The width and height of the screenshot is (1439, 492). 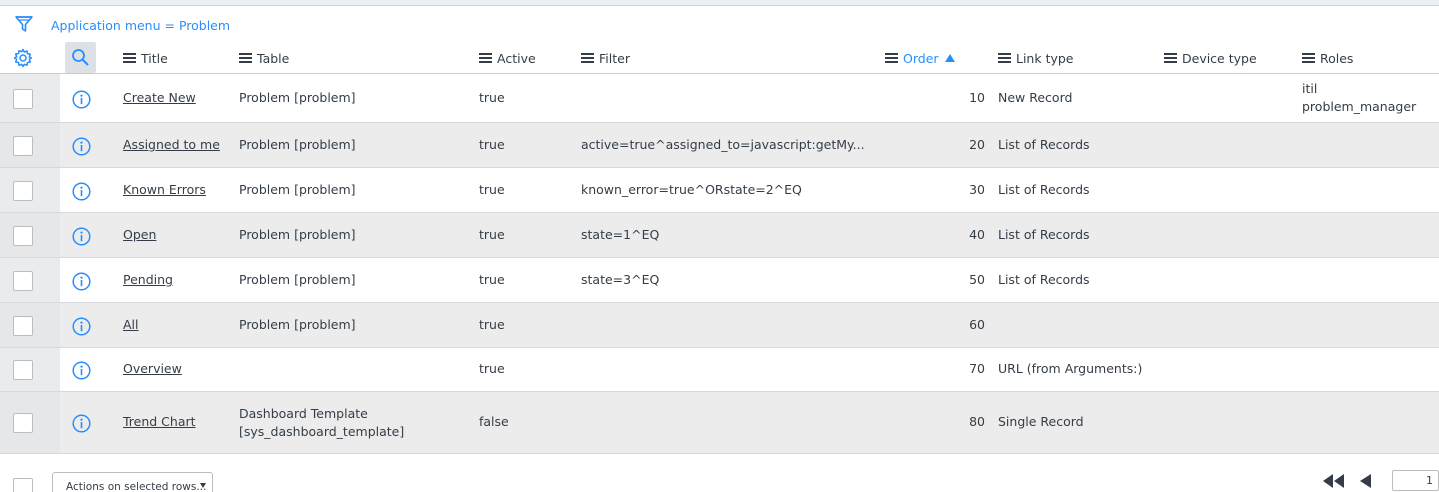 What do you see at coordinates (494, 421) in the screenshot?
I see `row-active: false` at bounding box center [494, 421].